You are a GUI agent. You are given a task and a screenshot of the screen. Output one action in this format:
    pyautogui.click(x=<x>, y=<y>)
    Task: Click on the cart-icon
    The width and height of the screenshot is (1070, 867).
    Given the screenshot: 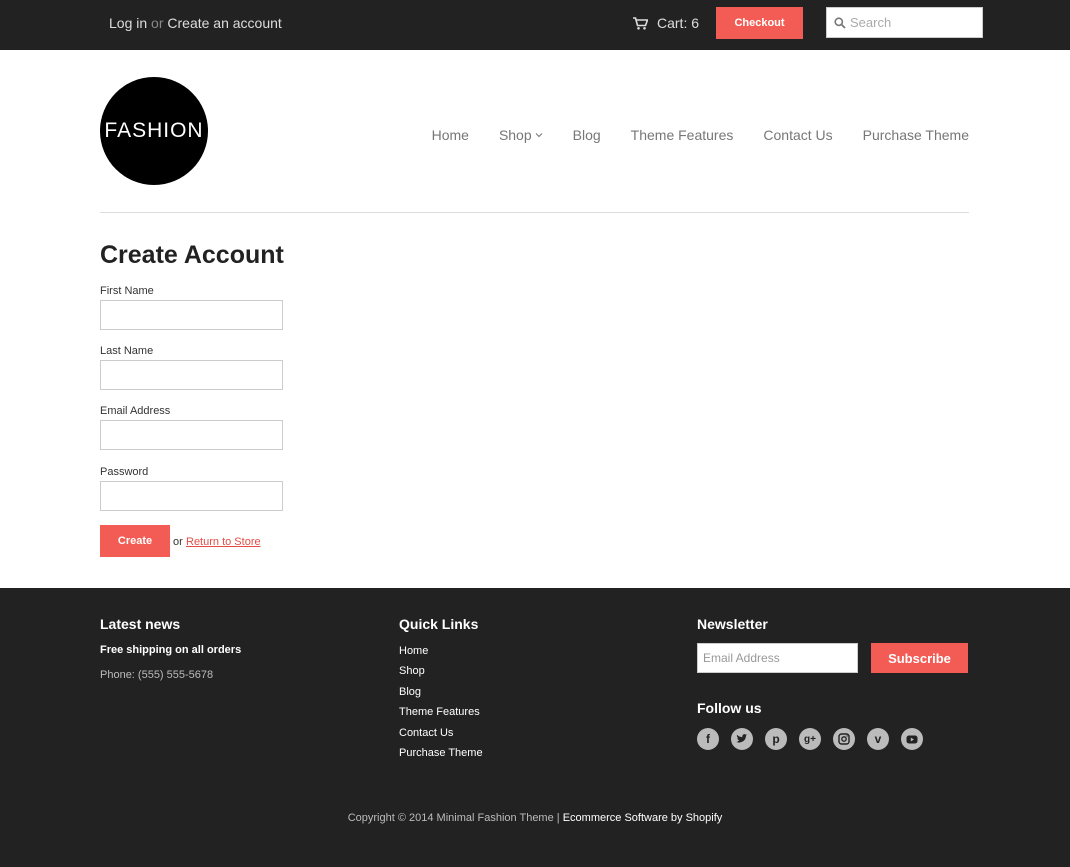 What is the action you would take?
    pyautogui.click(x=640, y=23)
    